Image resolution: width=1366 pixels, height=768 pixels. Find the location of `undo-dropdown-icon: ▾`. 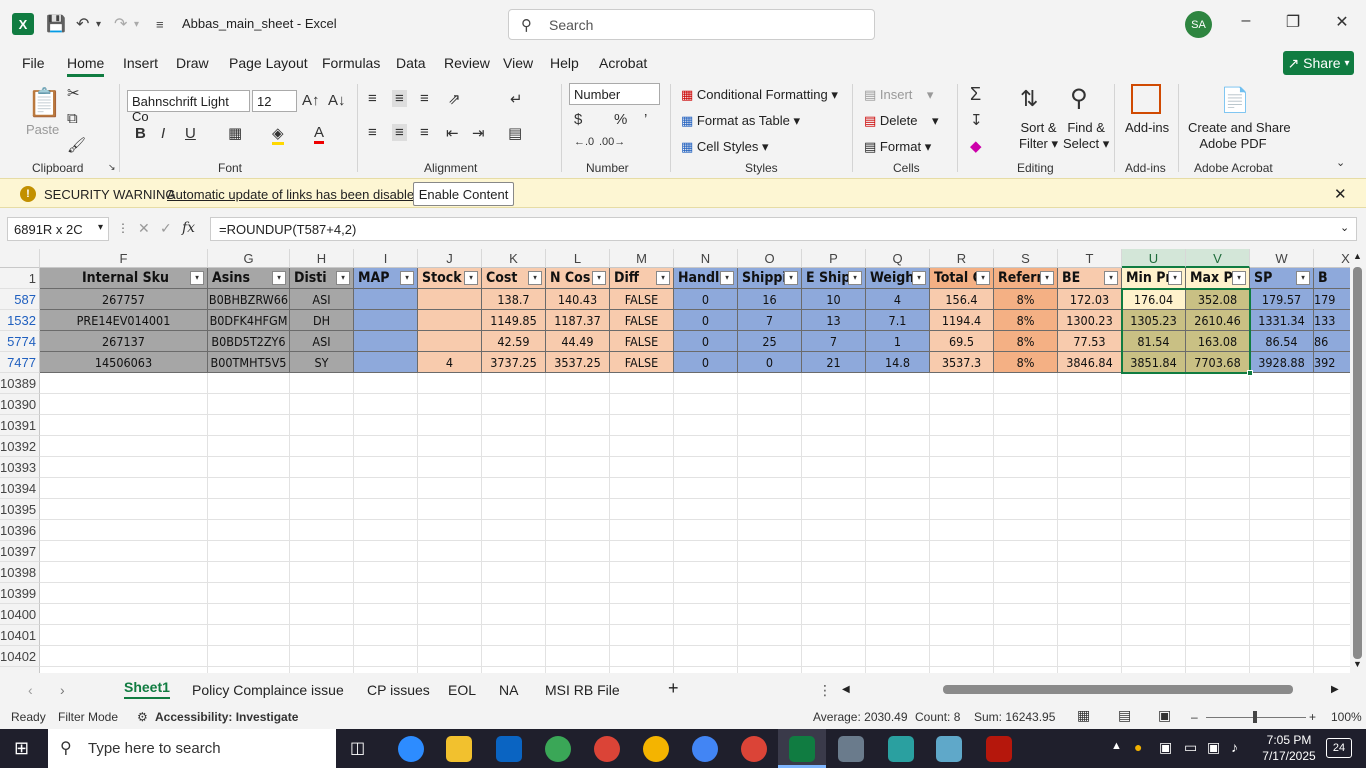

undo-dropdown-icon: ▾ is located at coordinates (98, 24).